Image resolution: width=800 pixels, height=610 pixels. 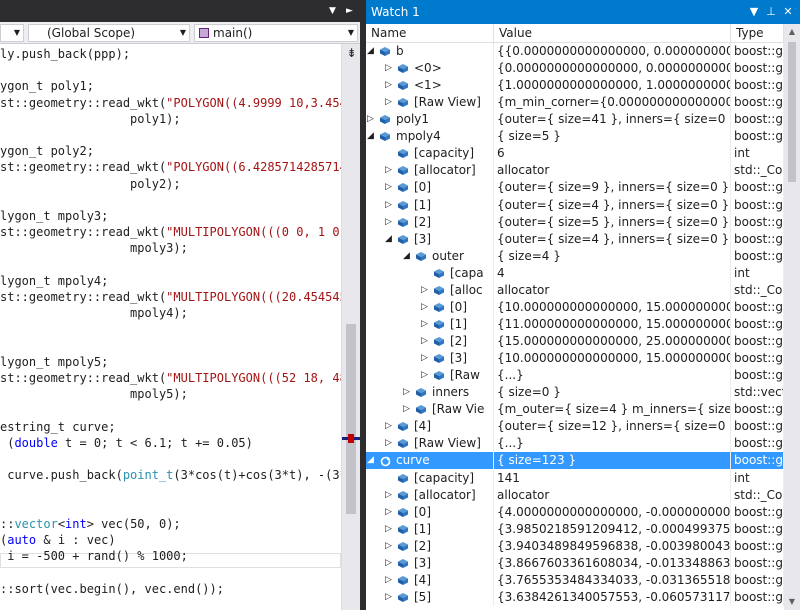 I want to click on split-window-icon: ⇟, so click(x=351, y=53).